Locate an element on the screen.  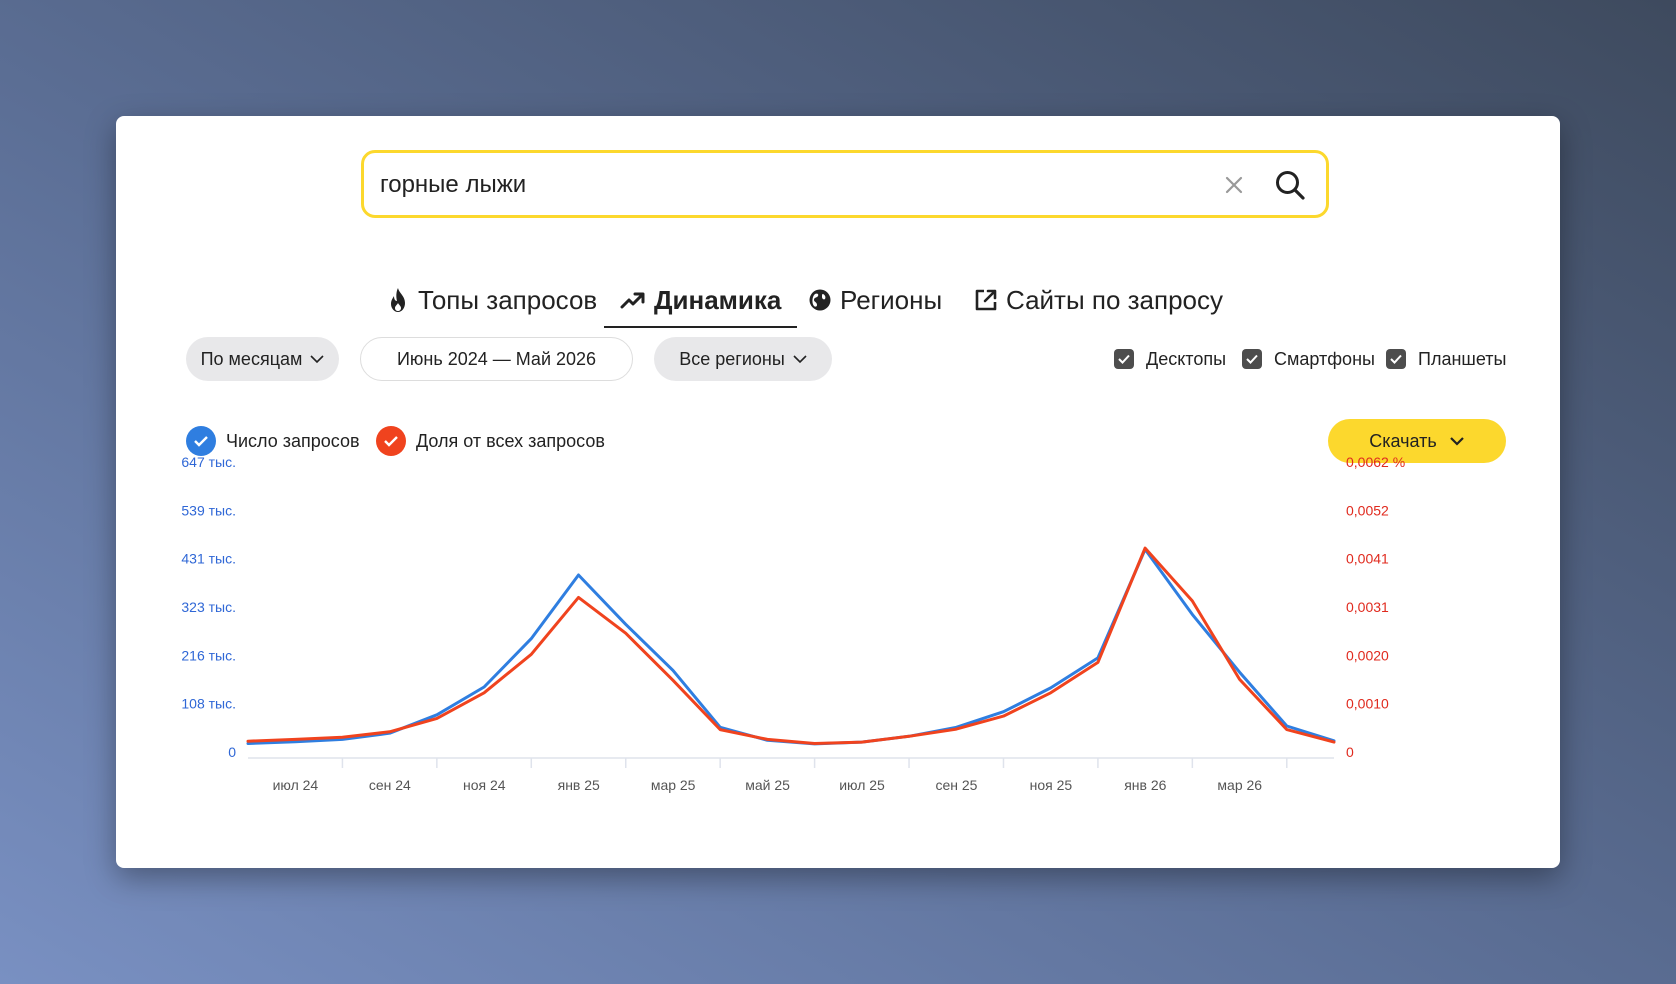
x-tick-label: ноя 24 is located at coordinates (484, 785).